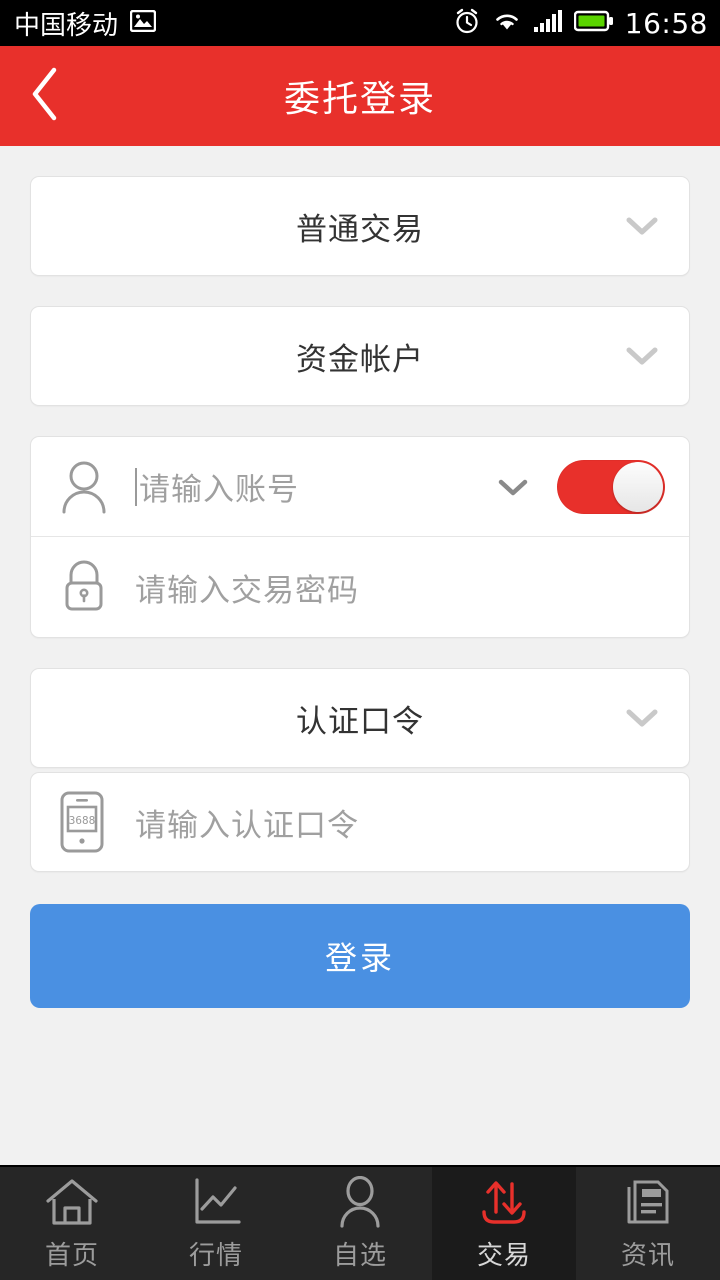  Describe the element at coordinates (467, 23) in the screenshot. I see `alarm-icon` at that location.